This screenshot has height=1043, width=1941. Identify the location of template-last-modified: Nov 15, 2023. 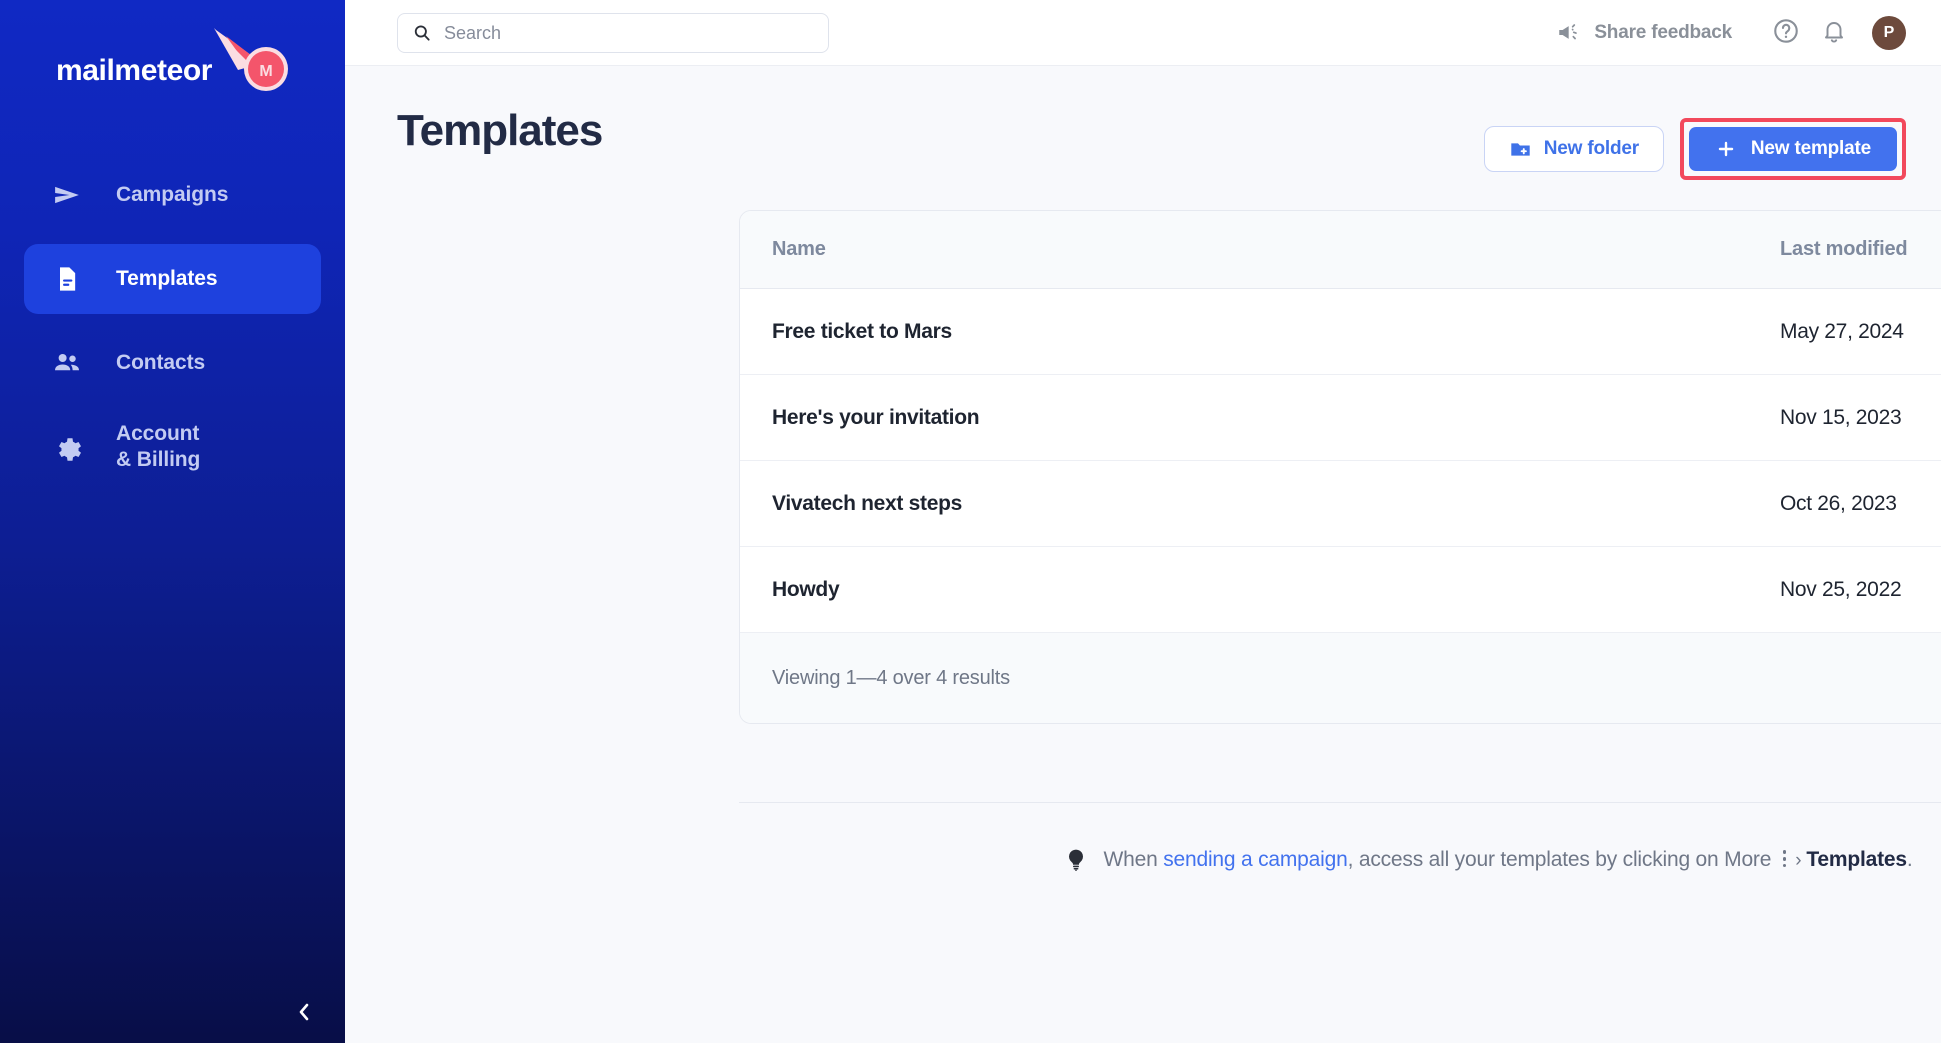
(1841, 417).